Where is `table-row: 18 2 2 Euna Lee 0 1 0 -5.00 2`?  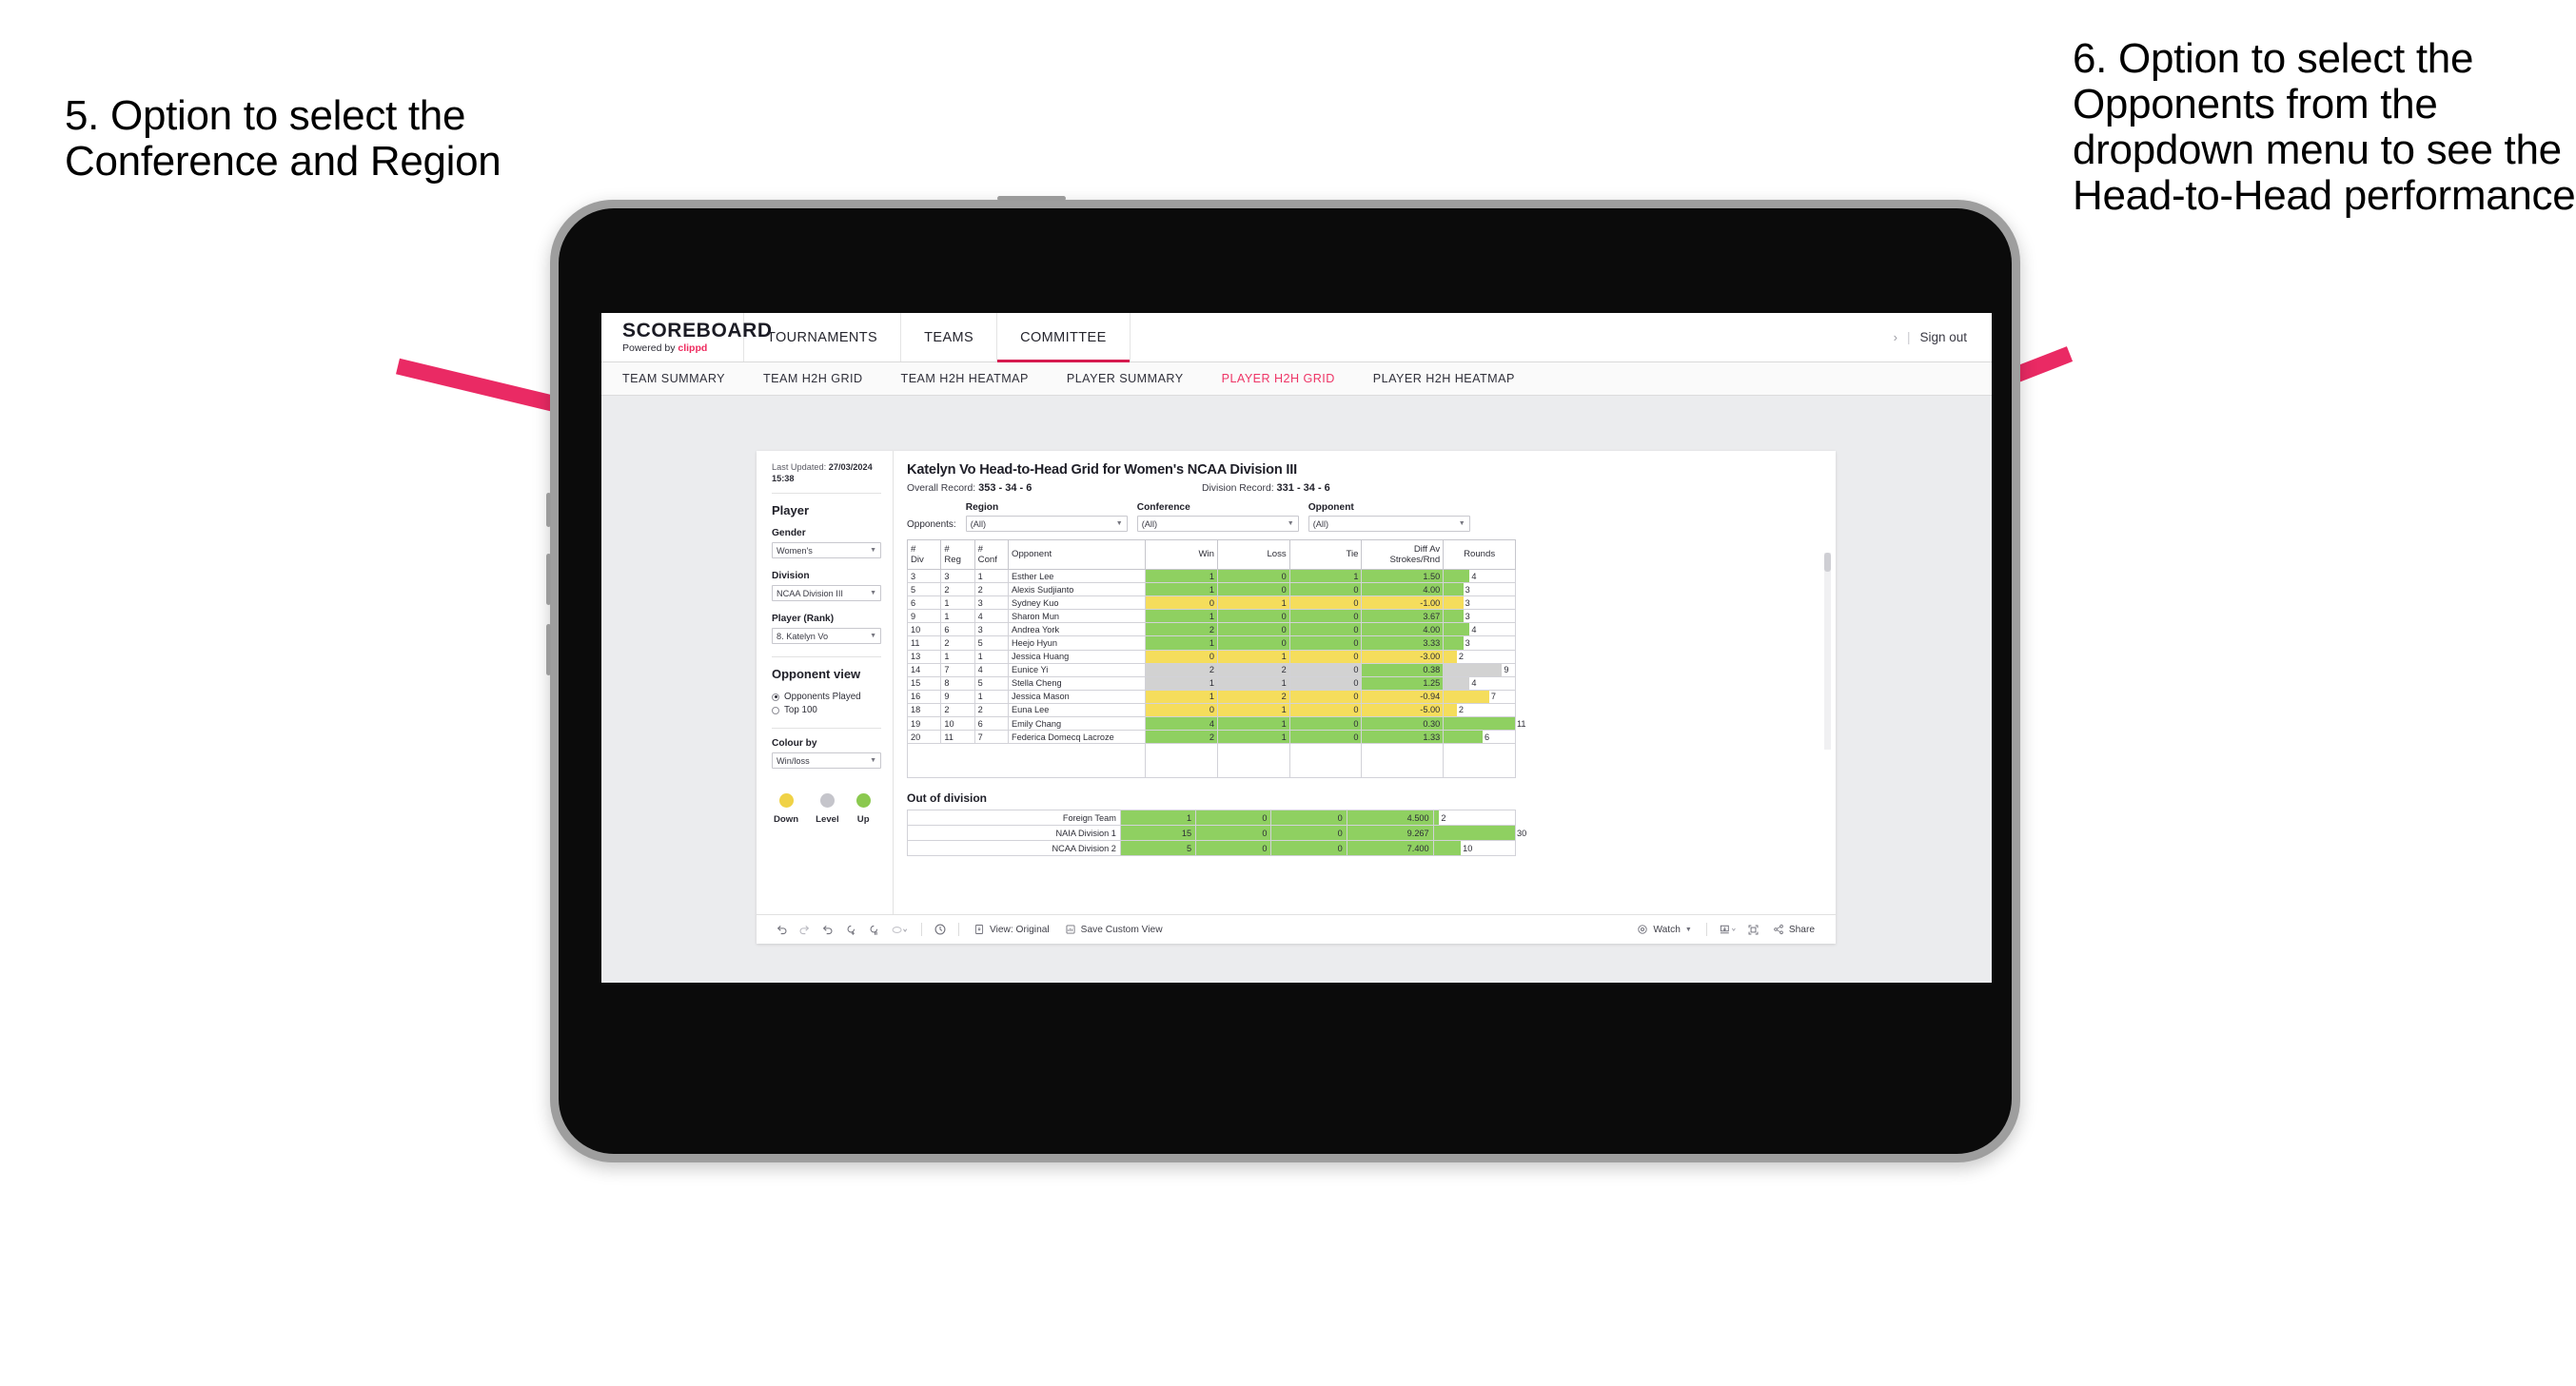
table-row: 18 2 2 Euna Lee 0 1 0 -5.00 2 is located at coordinates (1211, 710).